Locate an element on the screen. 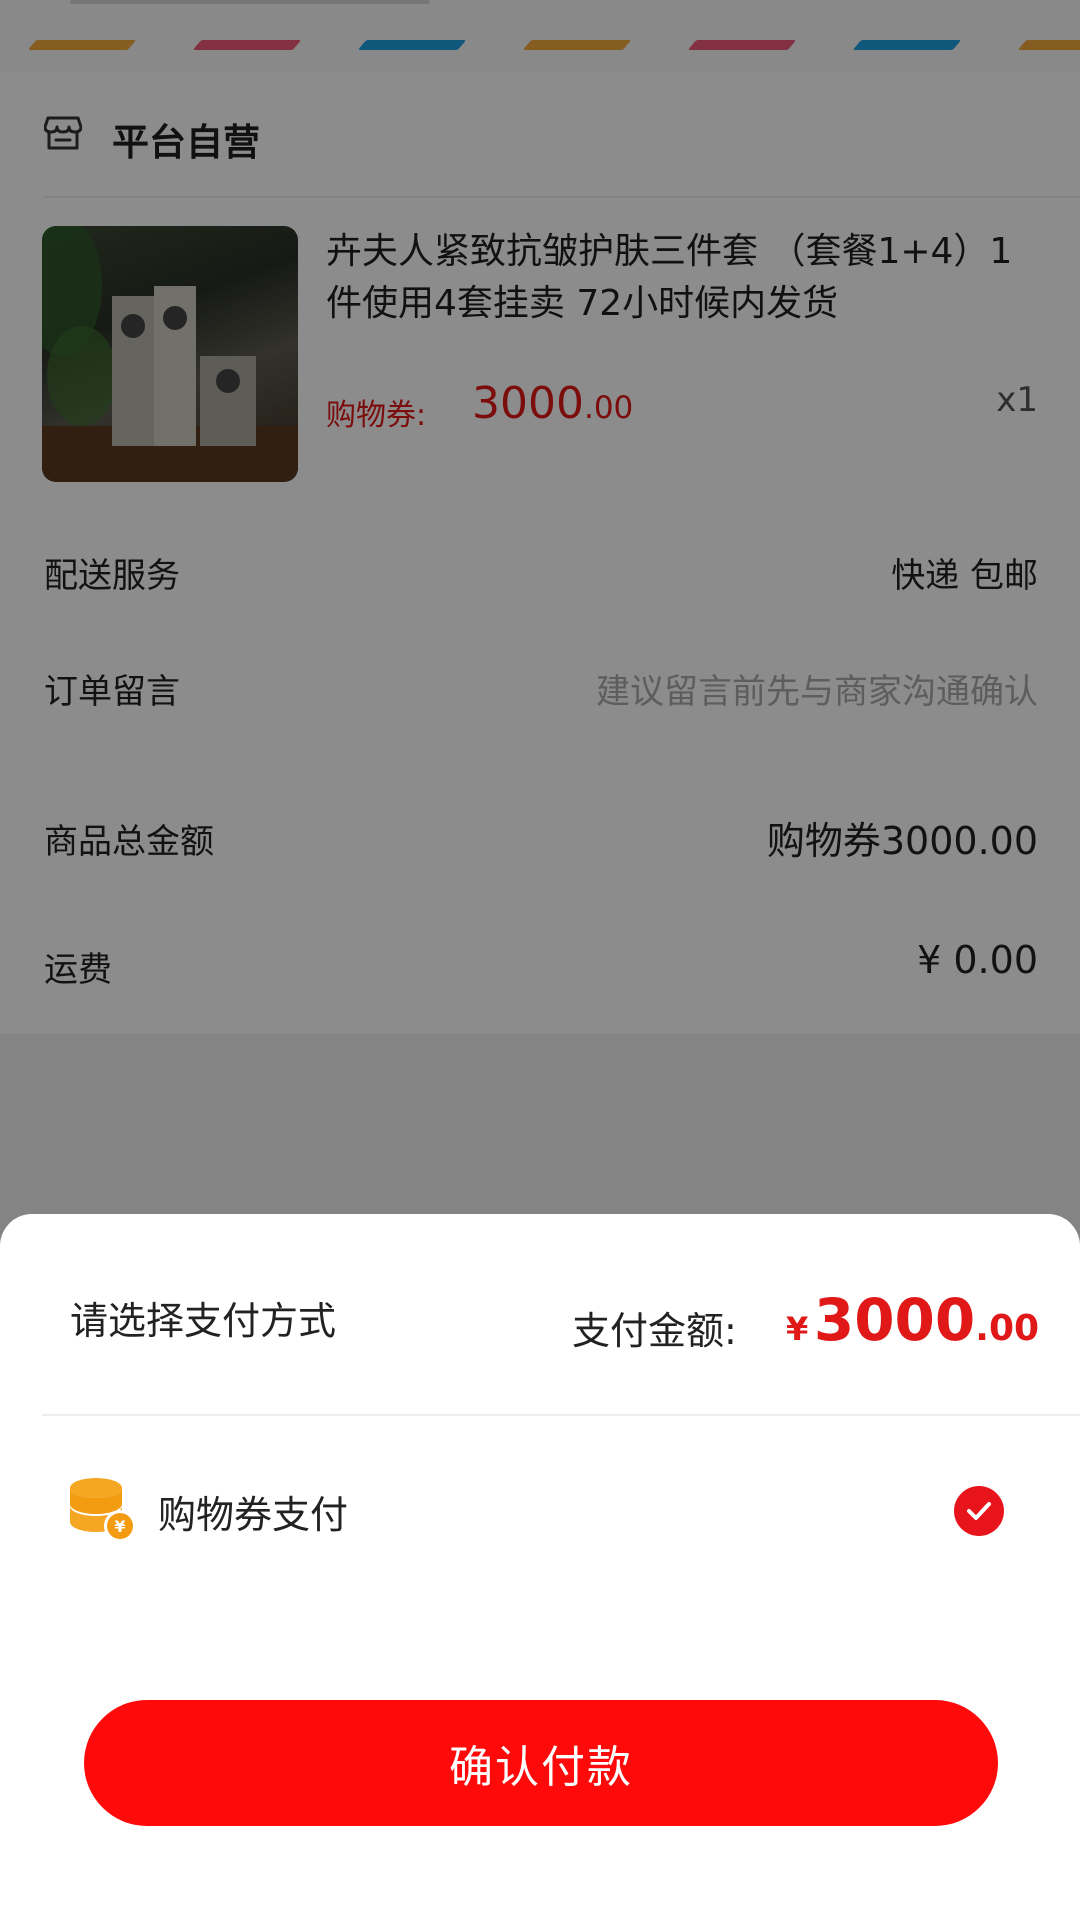 The width and height of the screenshot is (1080, 1920). pay-amount-integer: 3000 is located at coordinates (894, 1320).